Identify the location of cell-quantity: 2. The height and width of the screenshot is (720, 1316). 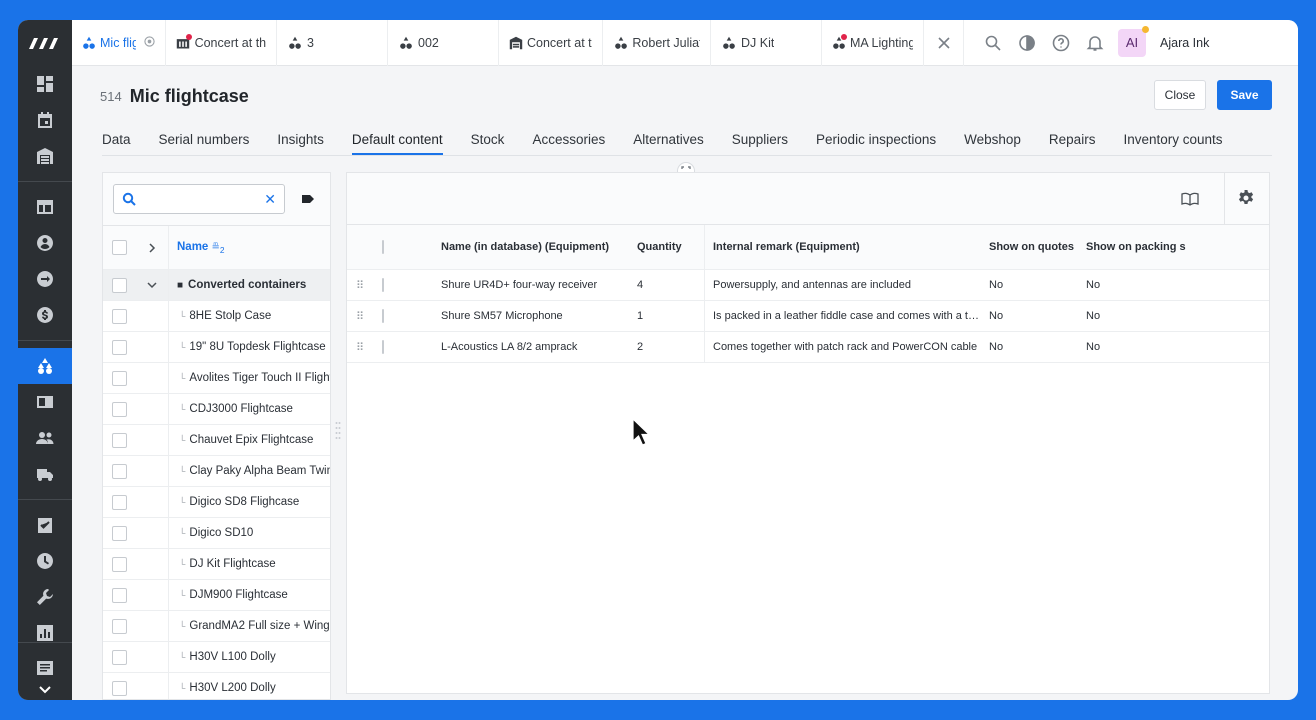
(666, 347).